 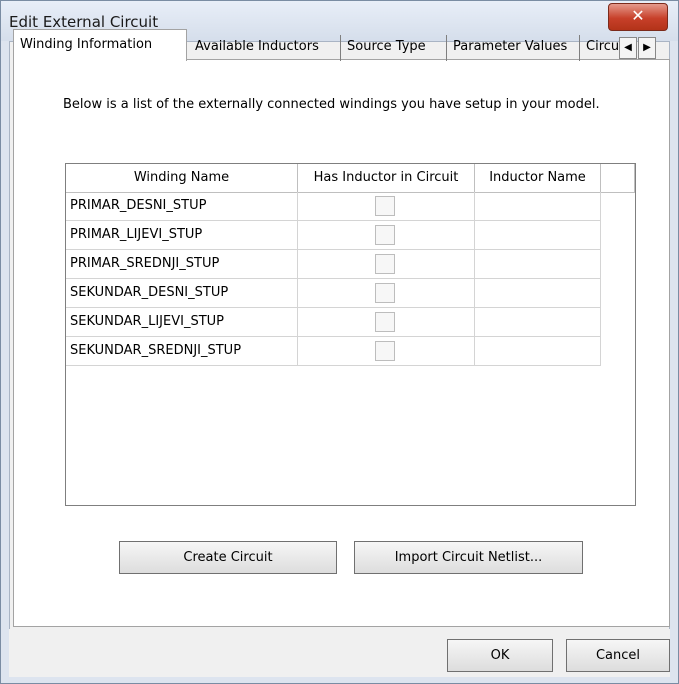 I want to click on table-row: PRIMAR_DESNI_STUP, so click(x=333, y=206).